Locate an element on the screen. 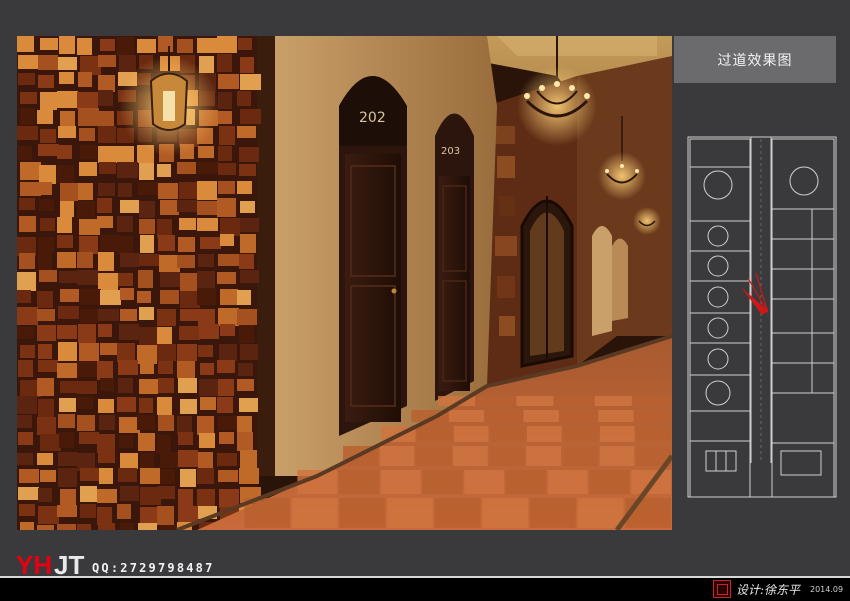  floor-plan is located at coordinates (762, 317).